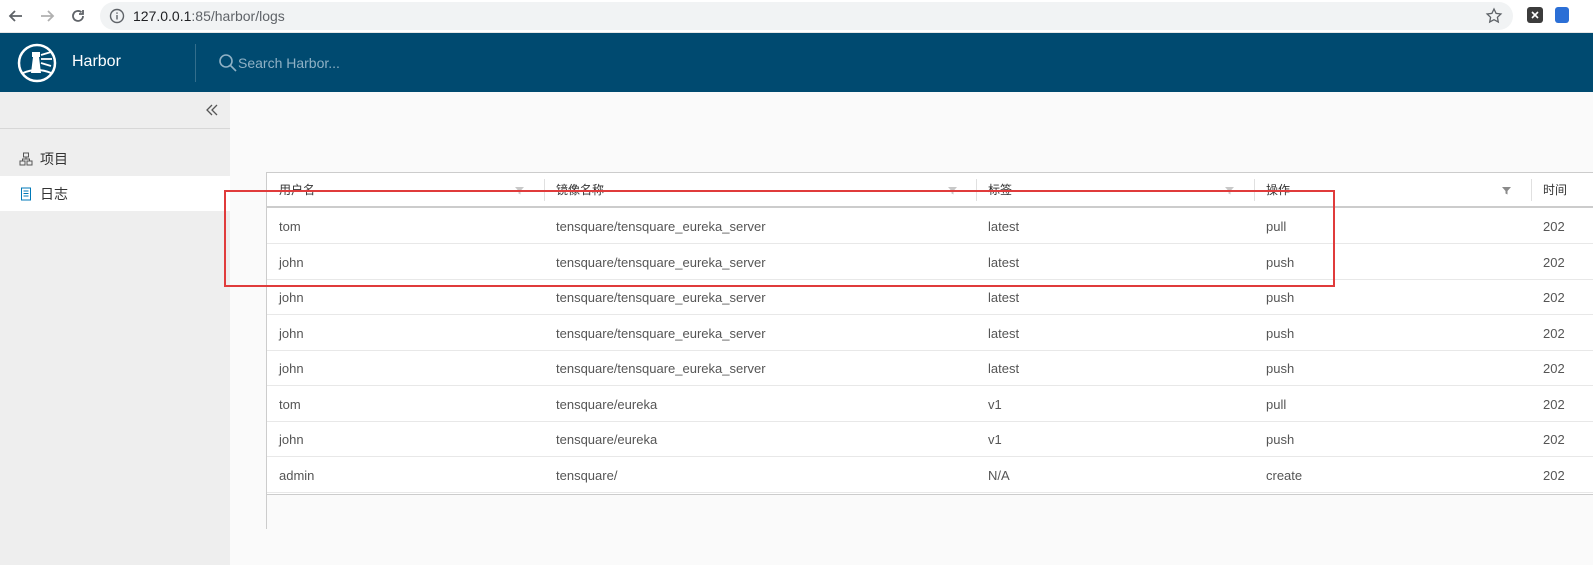  Describe the element at coordinates (195, 63) in the screenshot. I see `header-divider` at that location.